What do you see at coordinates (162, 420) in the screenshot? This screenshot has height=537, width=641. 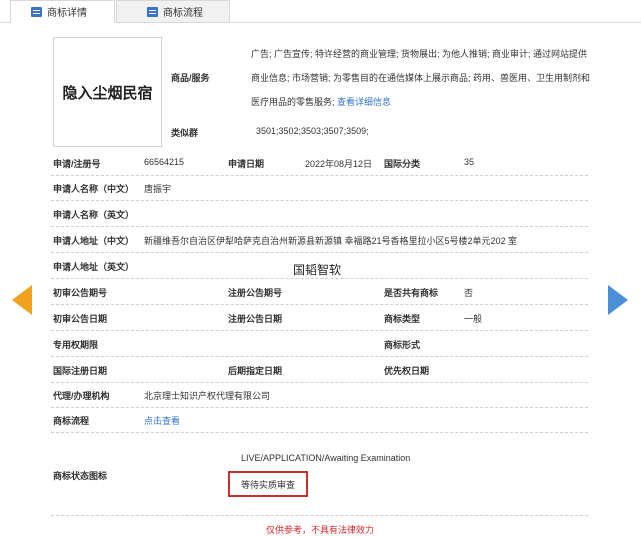 I see `process-view-link: 点击查看` at bounding box center [162, 420].